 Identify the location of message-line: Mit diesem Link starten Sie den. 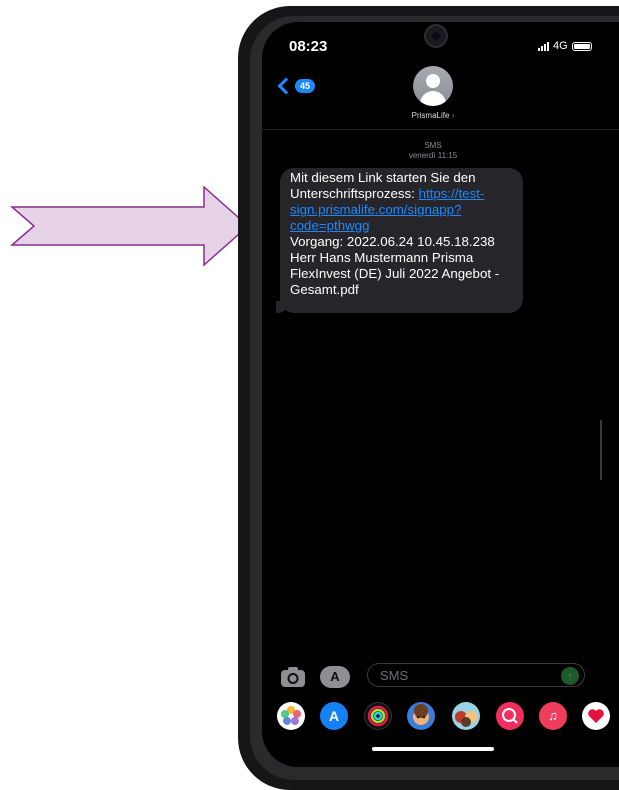
(383, 177).